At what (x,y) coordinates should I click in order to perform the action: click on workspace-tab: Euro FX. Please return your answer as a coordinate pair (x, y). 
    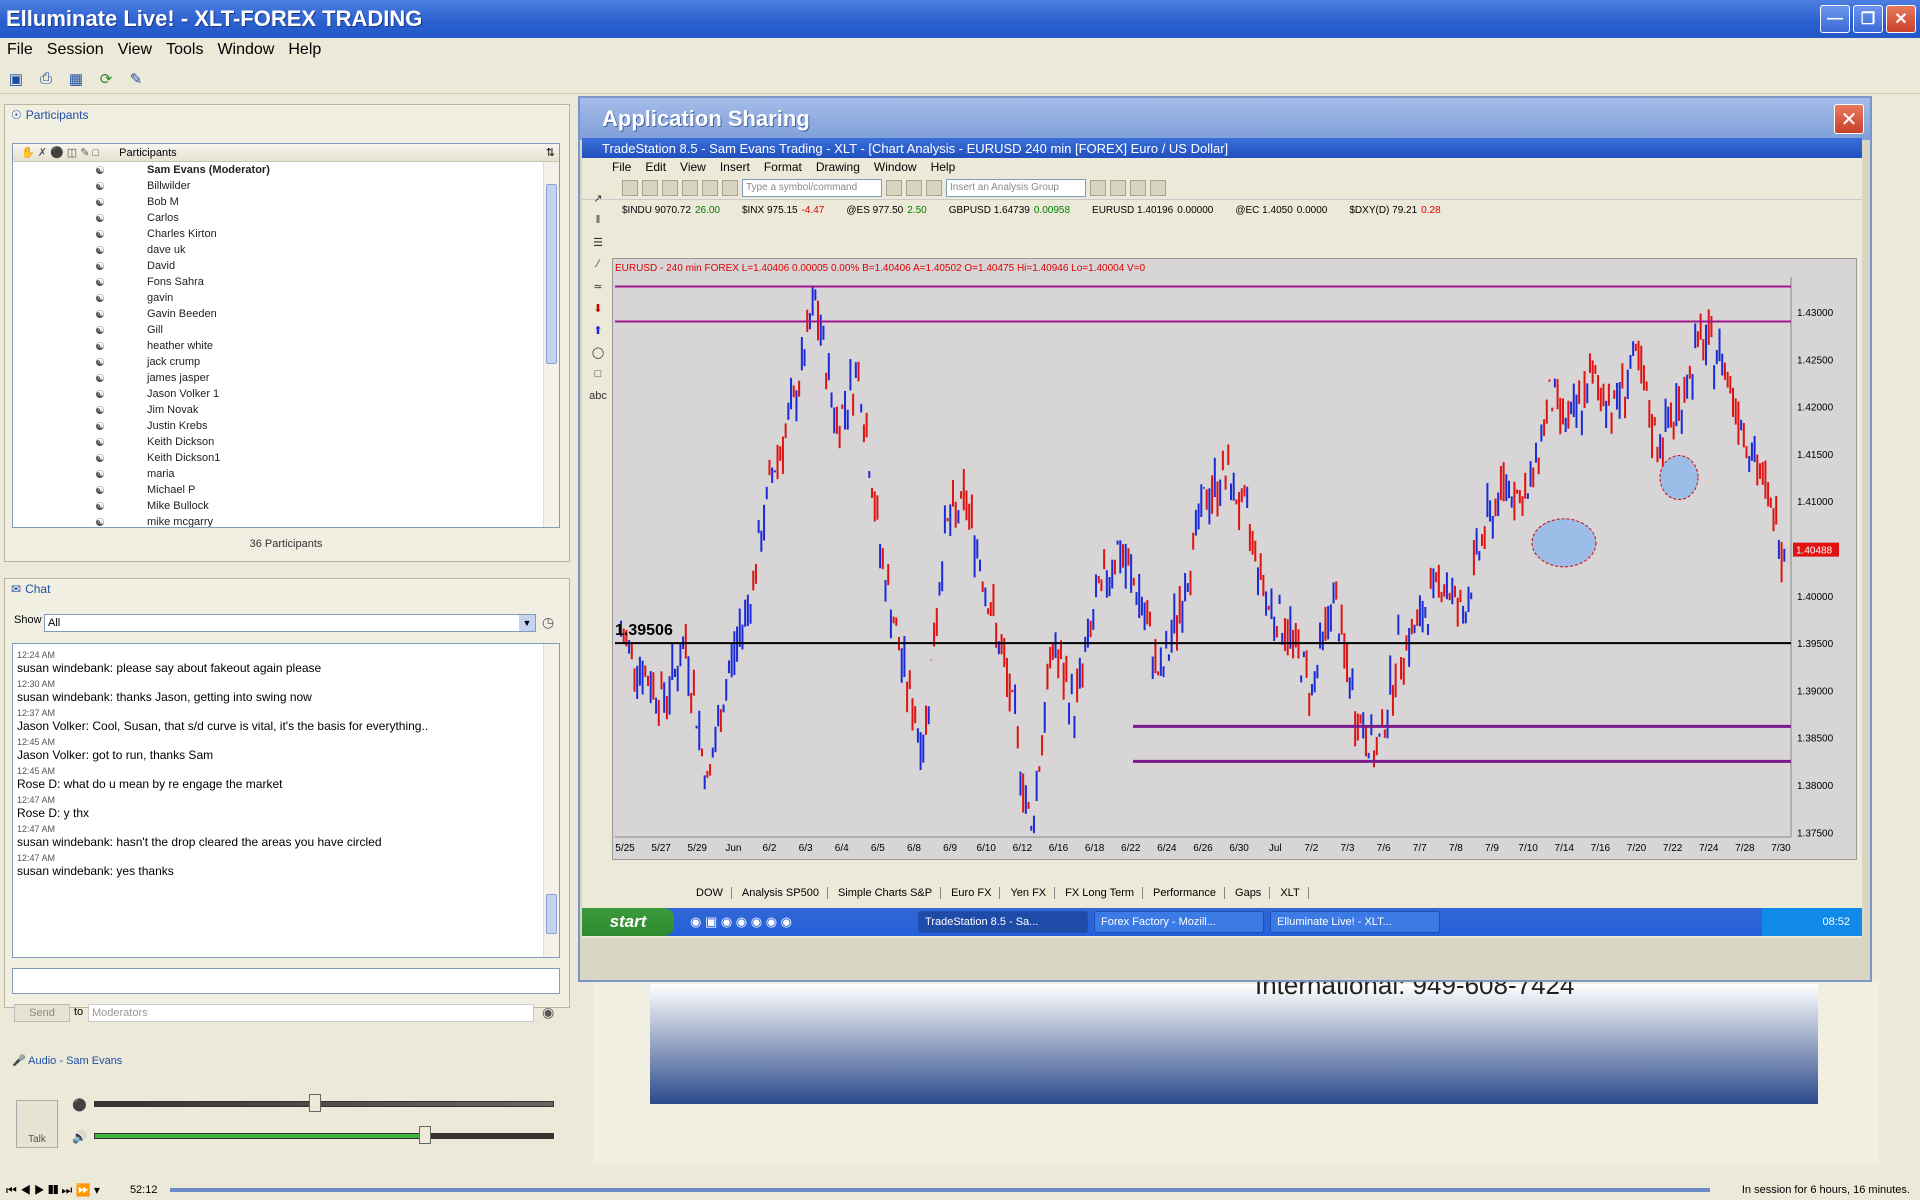
    Looking at the image, I should click on (972, 893).